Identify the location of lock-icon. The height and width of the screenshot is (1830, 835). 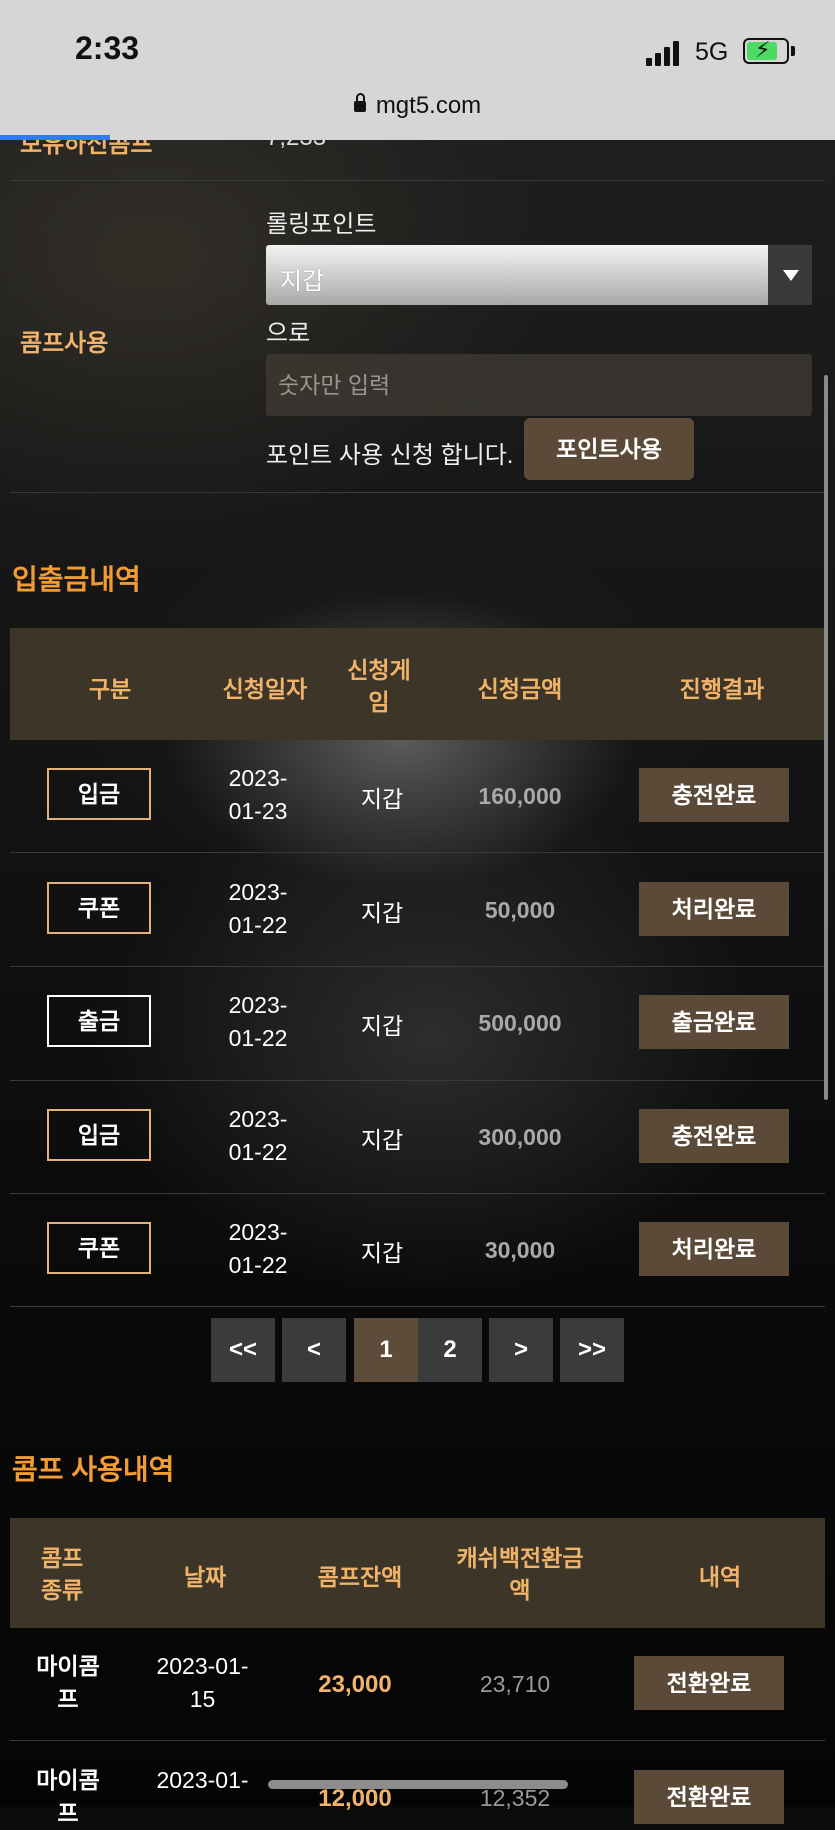
(359, 102).